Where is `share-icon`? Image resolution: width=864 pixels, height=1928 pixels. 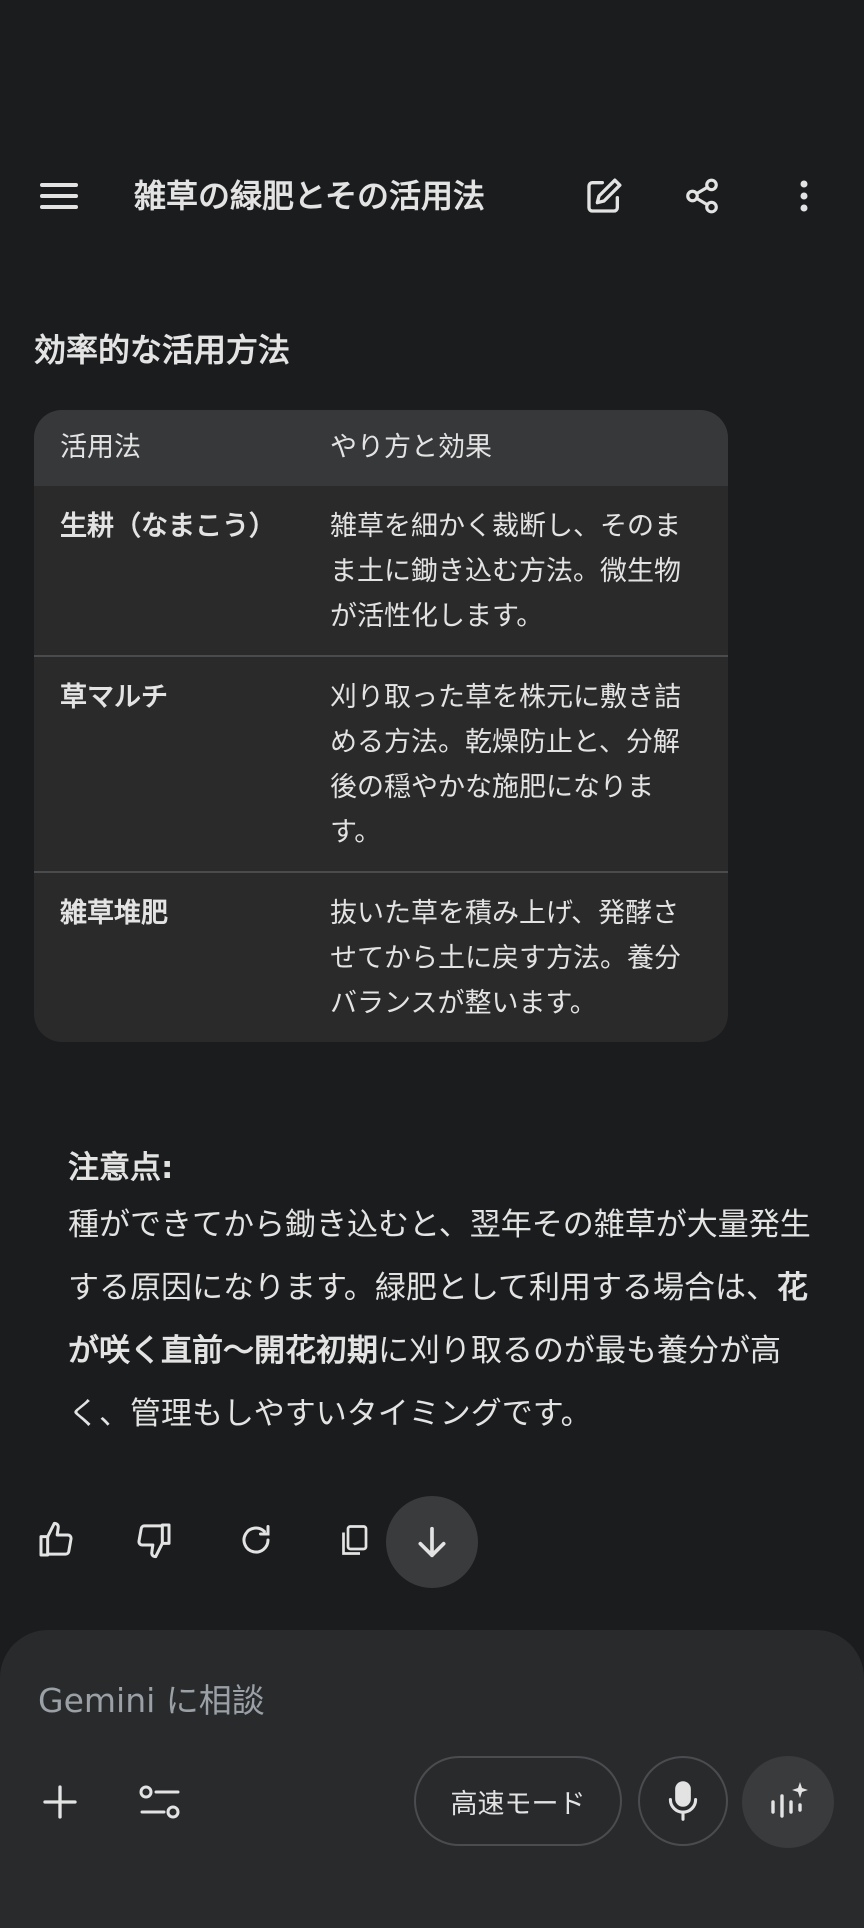
share-icon is located at coordinates (702, 196).